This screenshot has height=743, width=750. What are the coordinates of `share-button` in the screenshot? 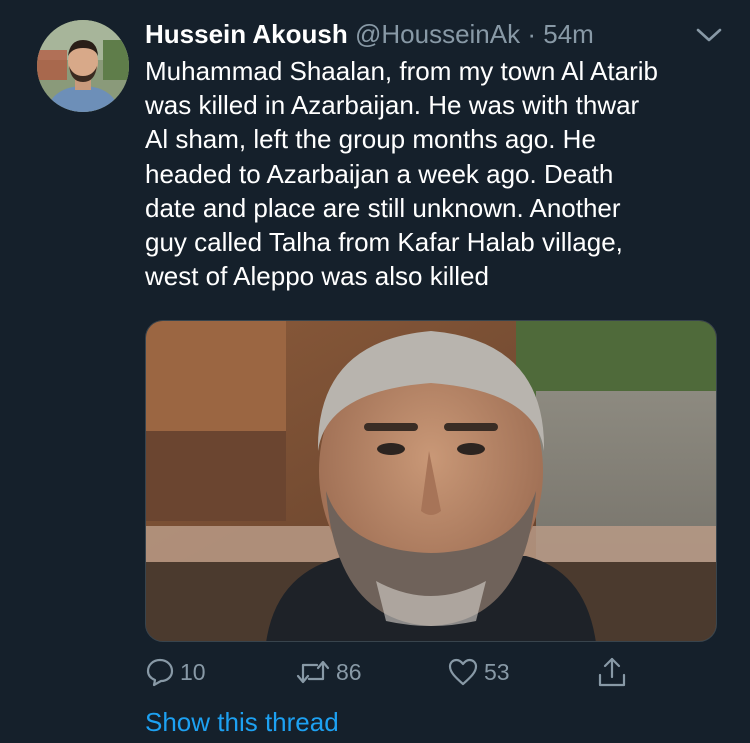 It's located at (612, 672).